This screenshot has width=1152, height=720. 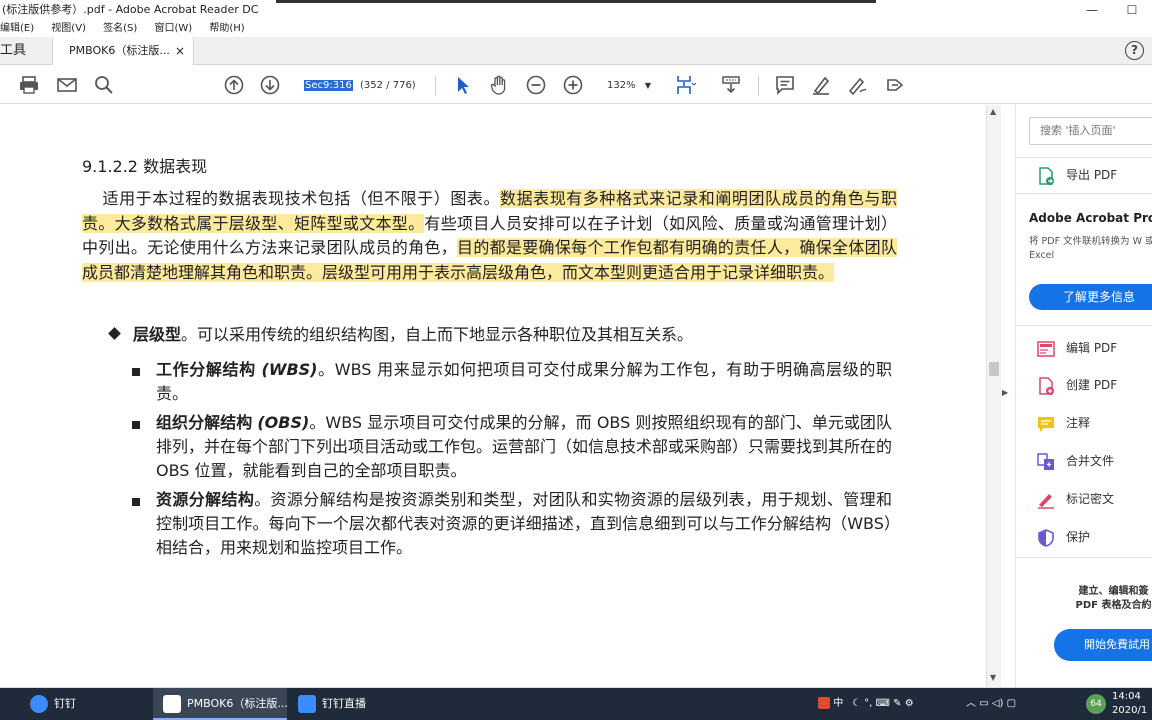 What do you see at coordinates (226, 28) in the screenshot?
I see `menu-help: 帮助(H)` at bounding box center [226, 28].